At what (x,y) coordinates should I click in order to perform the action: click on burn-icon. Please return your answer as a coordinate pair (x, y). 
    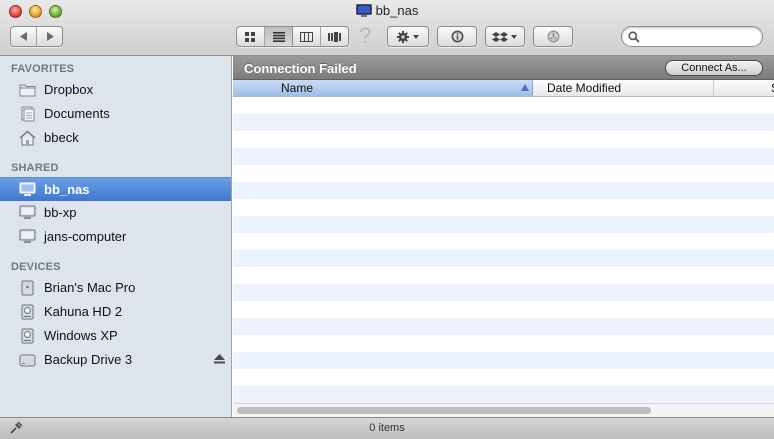
    Looking at the image, I should click on (553, 36).